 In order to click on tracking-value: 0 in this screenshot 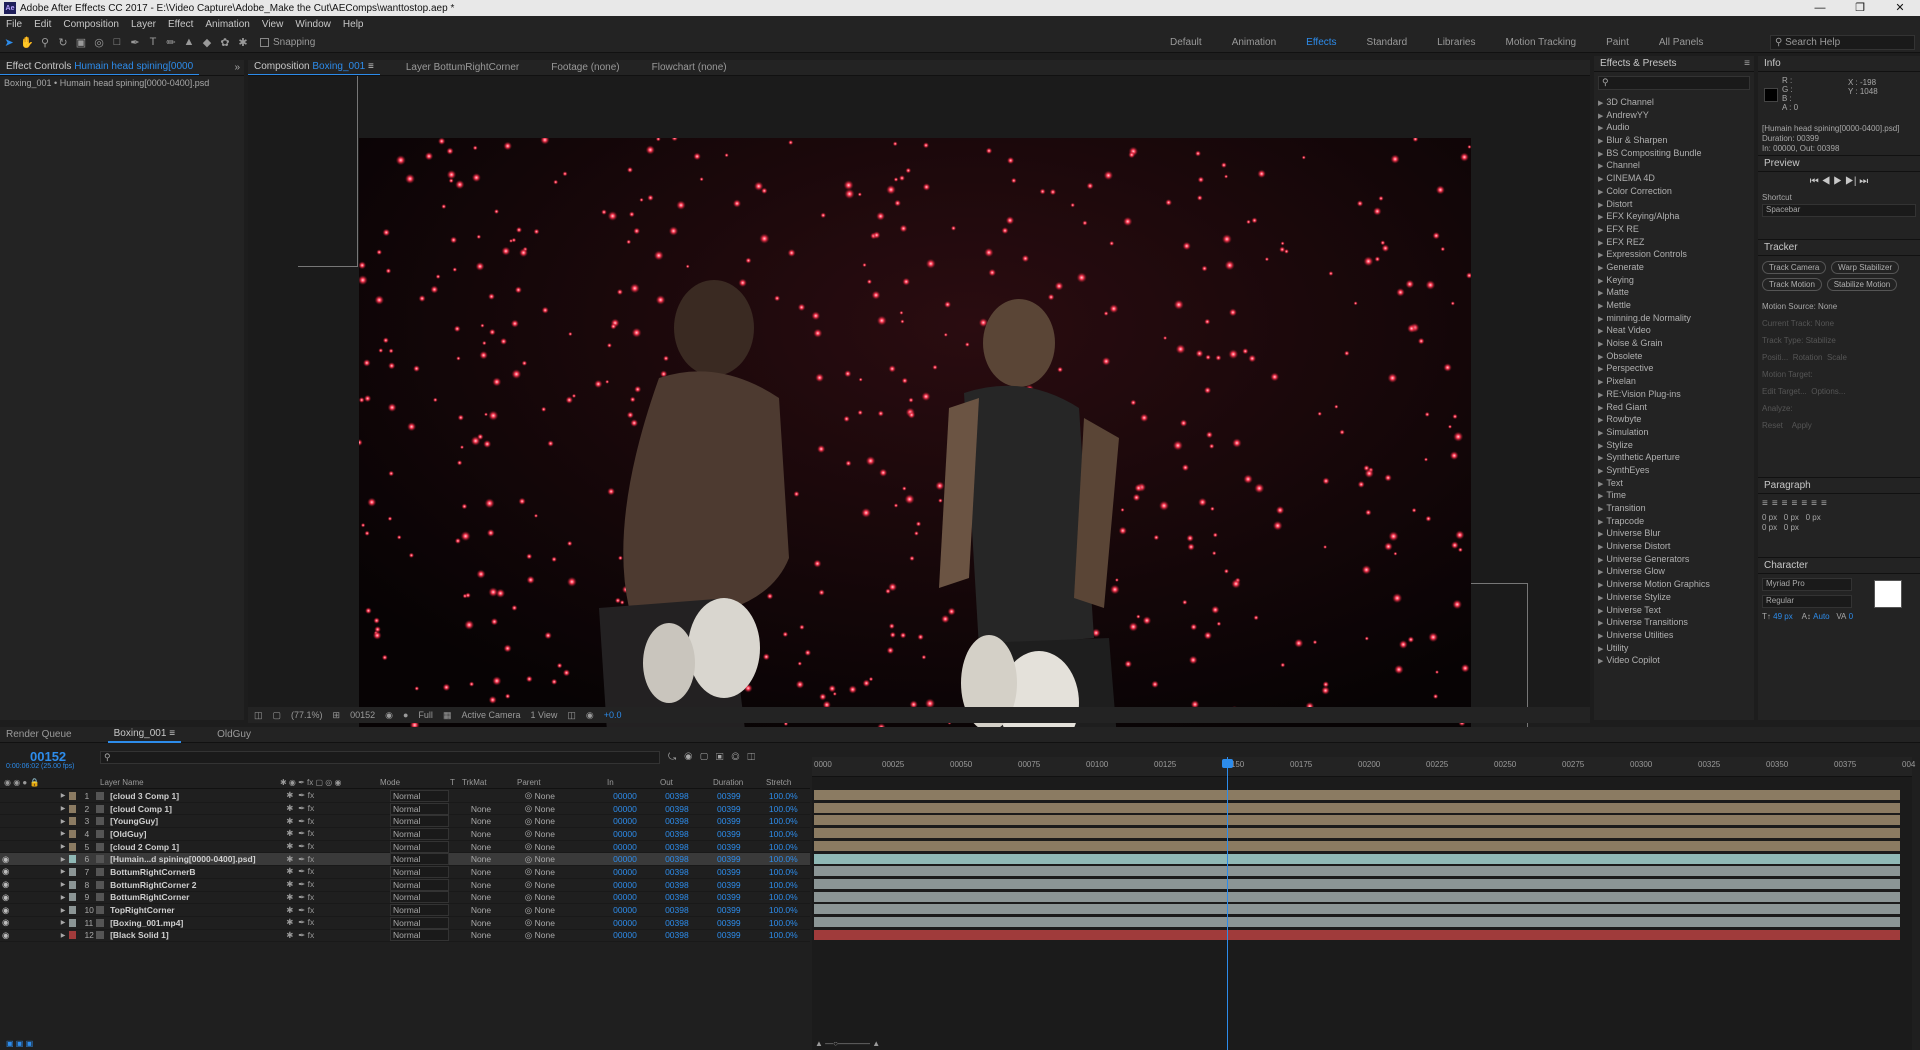, I will do `click(1851, 616)`.